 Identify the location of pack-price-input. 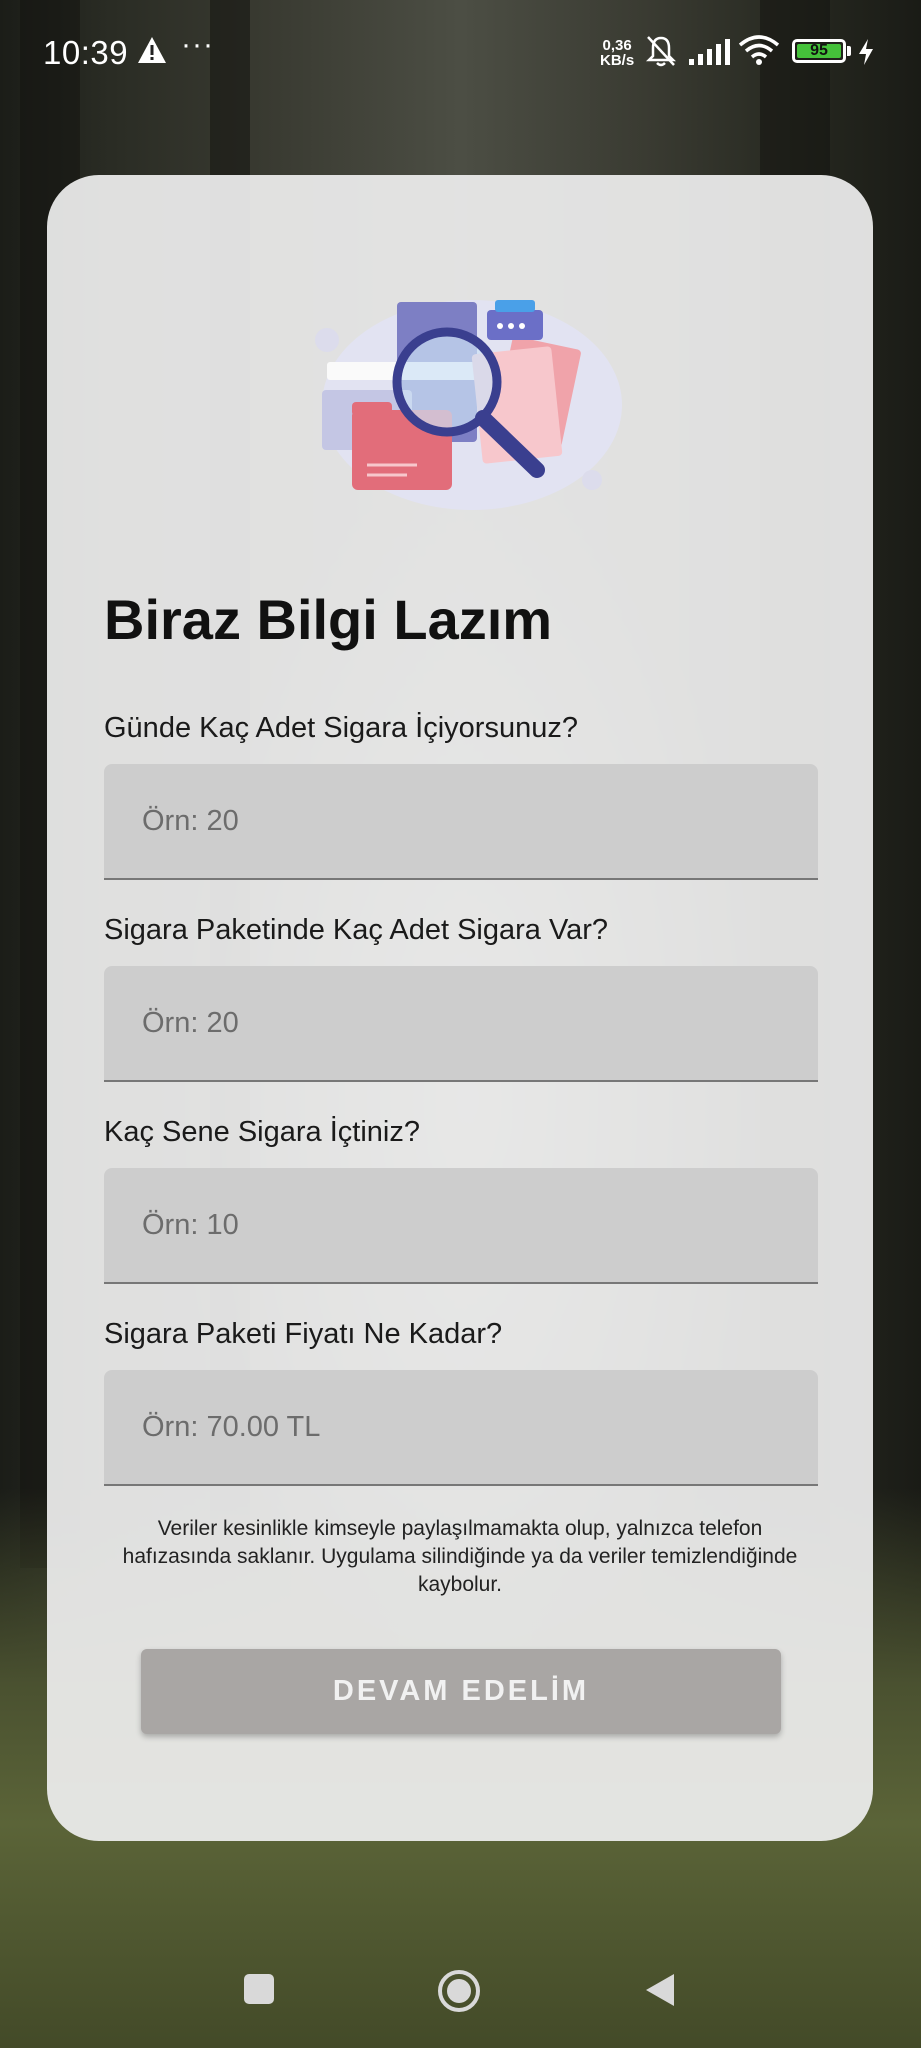
(461, 1427).